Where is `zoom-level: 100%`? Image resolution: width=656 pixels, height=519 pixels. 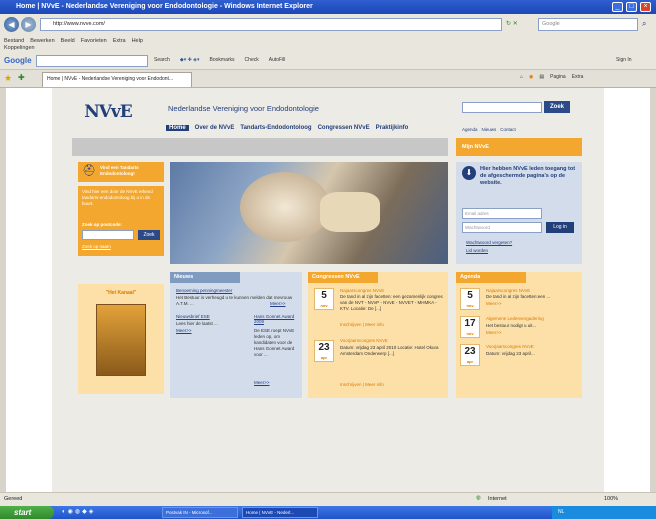 zoom-level: 100% is located at coordinates (611, 499).